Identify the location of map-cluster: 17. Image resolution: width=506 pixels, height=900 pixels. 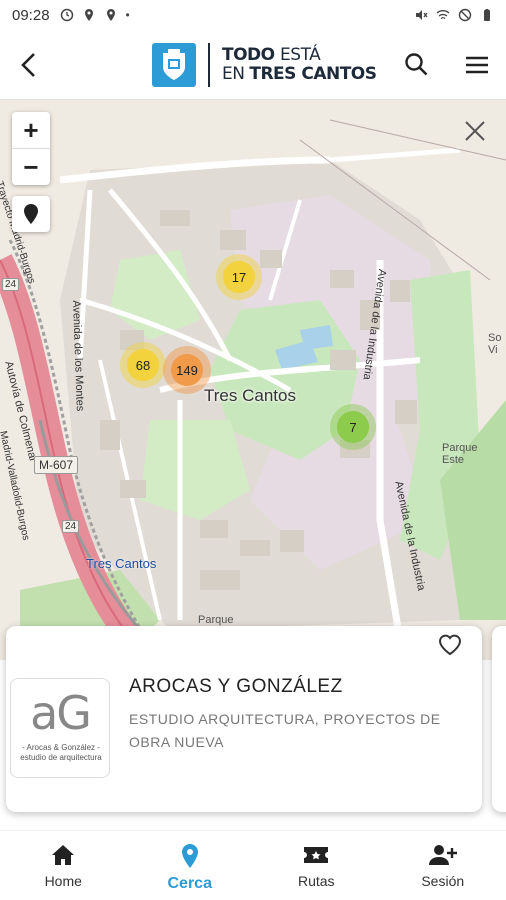
(239, 277).